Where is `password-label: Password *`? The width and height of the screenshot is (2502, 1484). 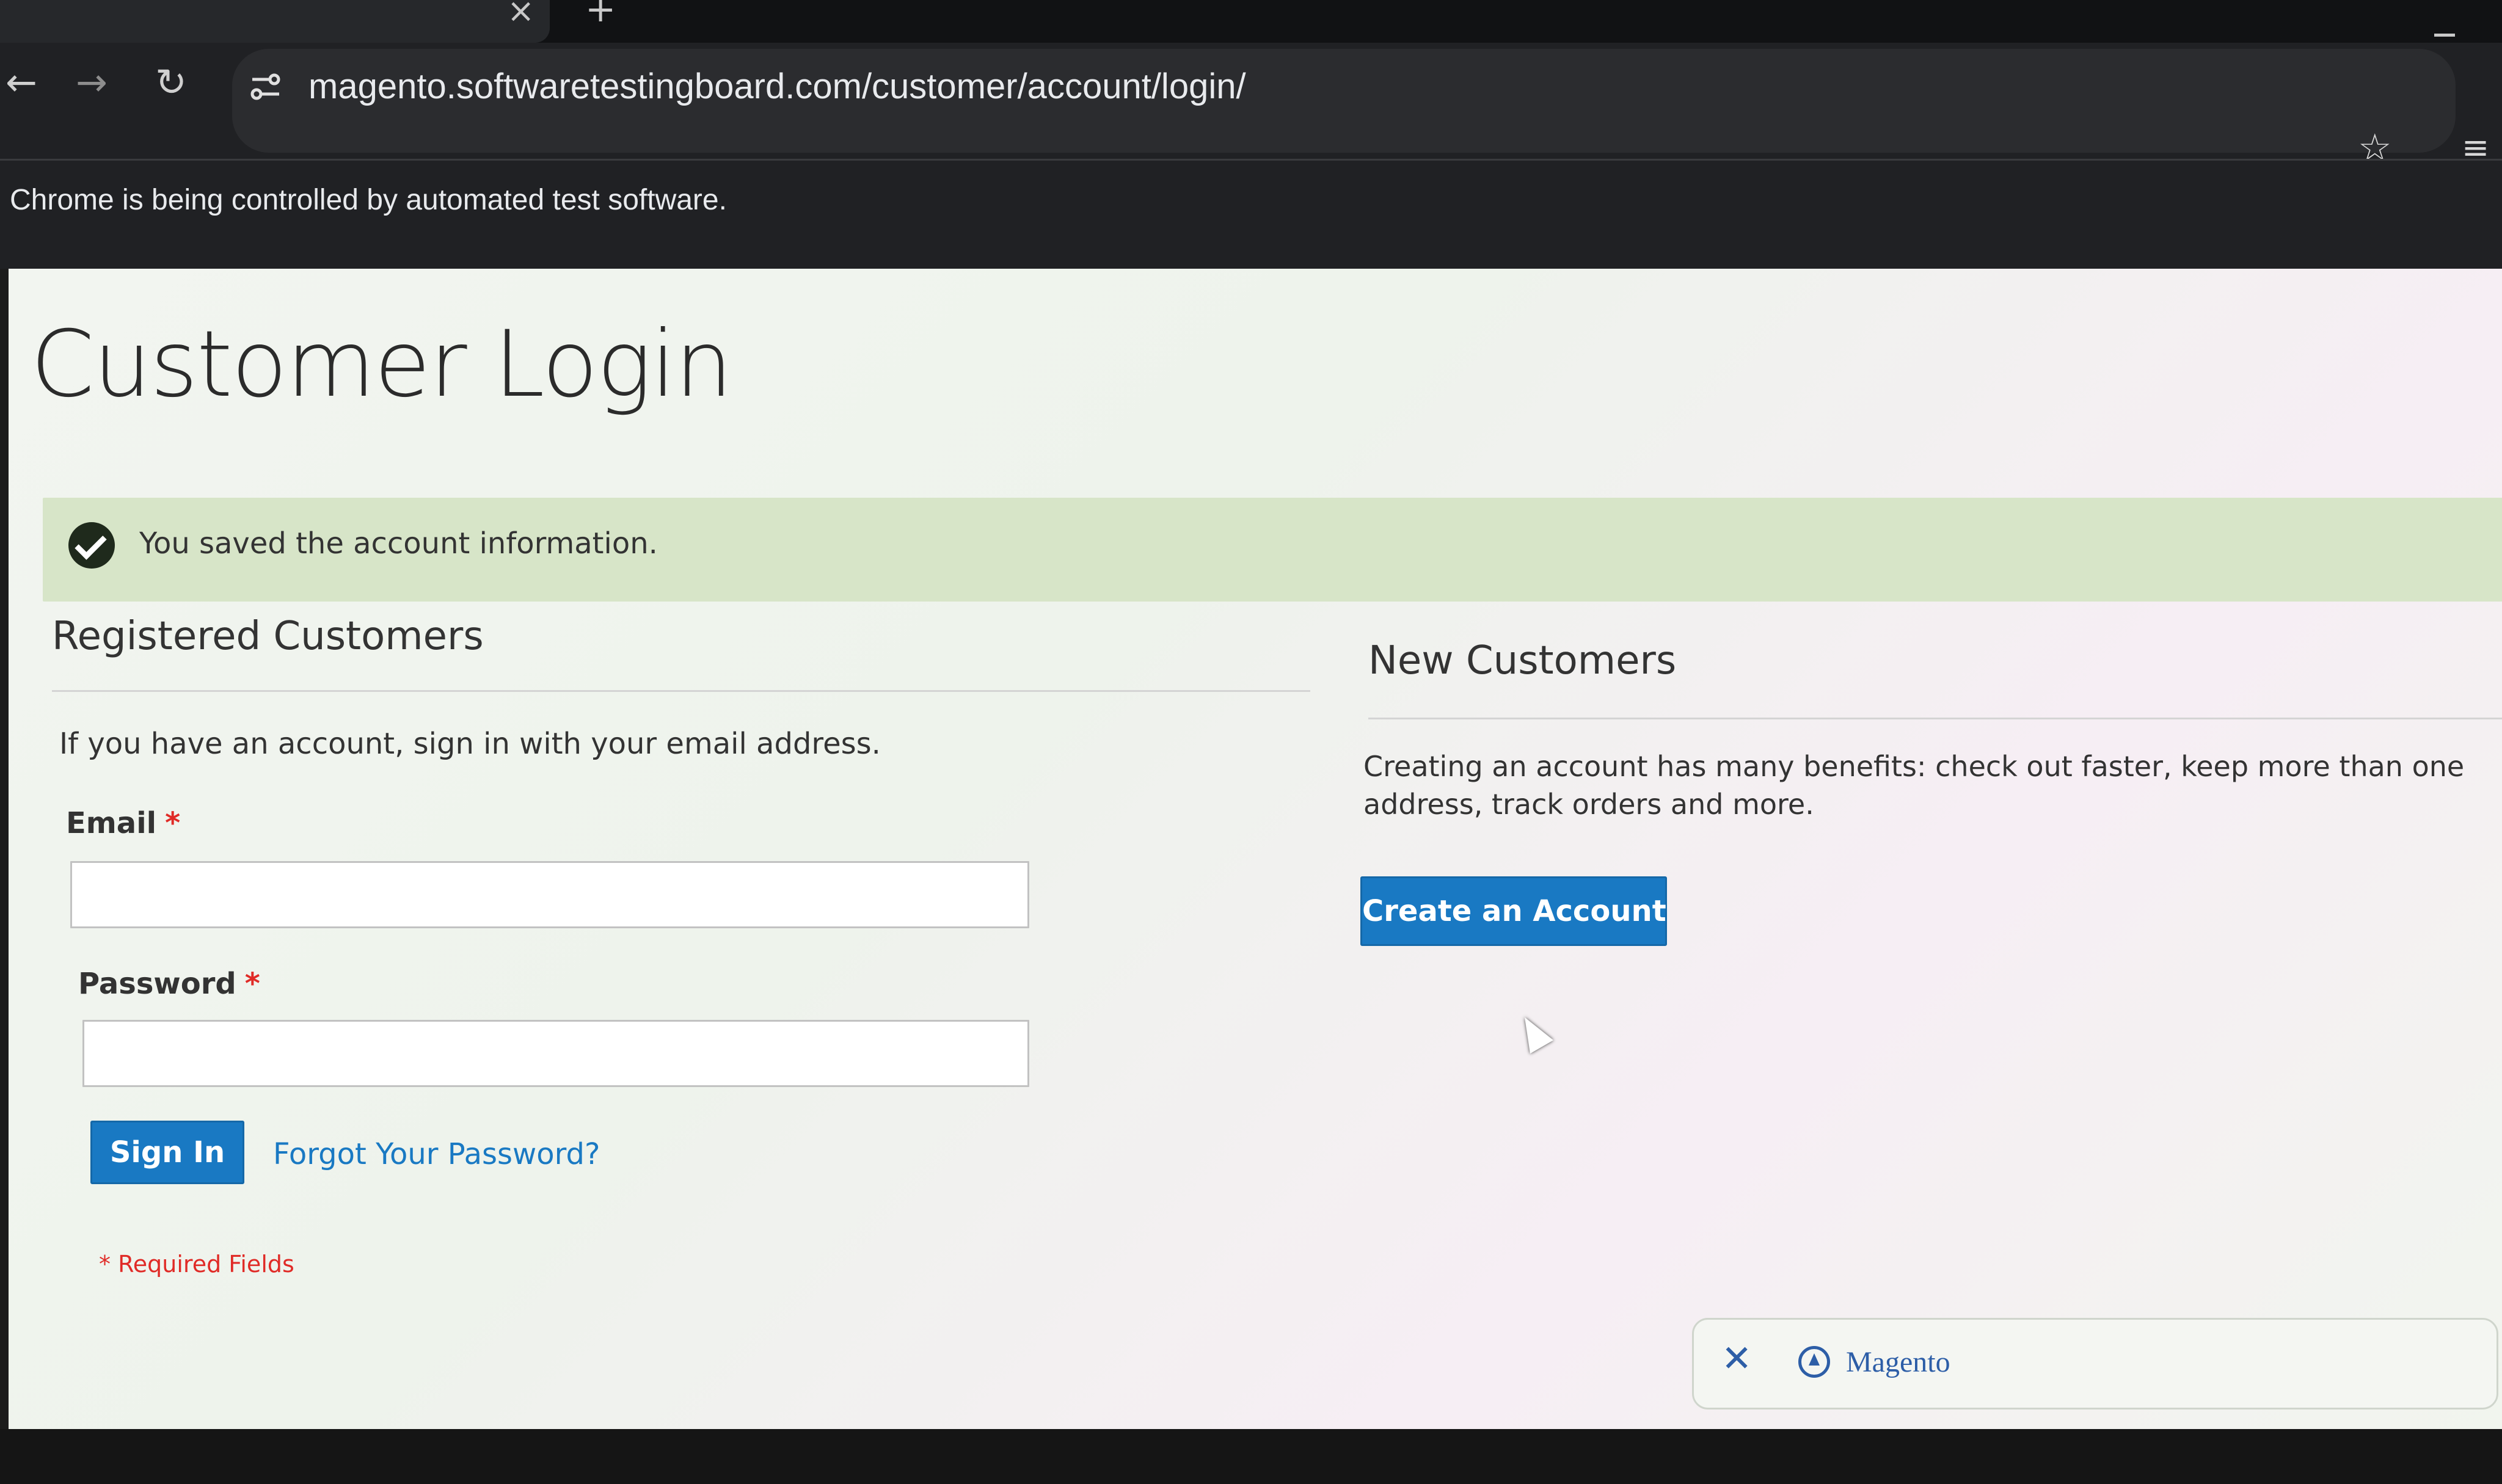 password-label: Password * is located at coordinates (169, 984).